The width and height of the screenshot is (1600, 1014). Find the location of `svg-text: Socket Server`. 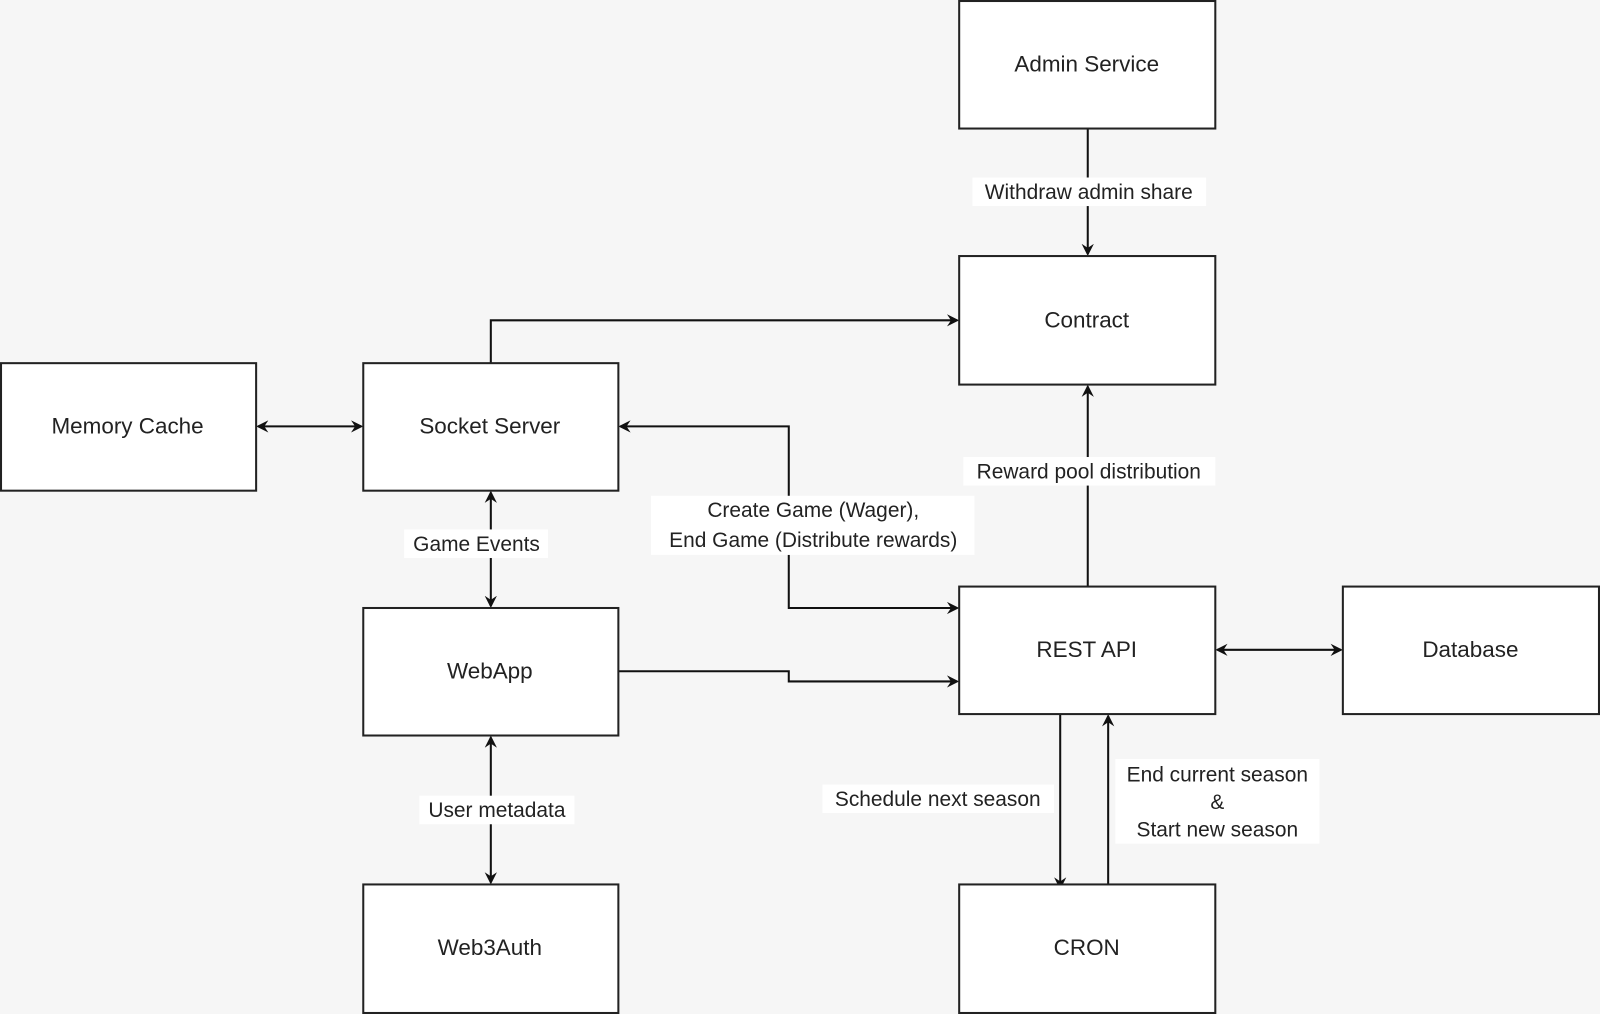

svg-text: Socket Server is located at coordinates (489, 426).